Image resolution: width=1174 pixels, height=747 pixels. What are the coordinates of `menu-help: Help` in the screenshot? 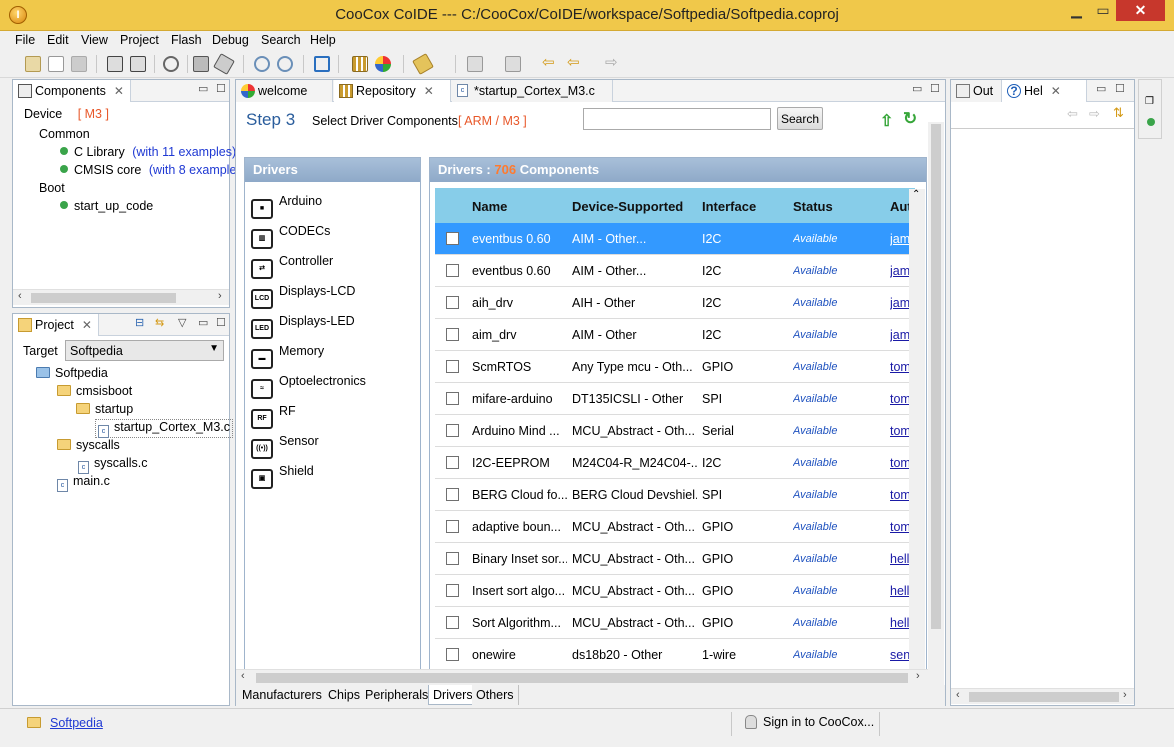 It's located at (323, 40).